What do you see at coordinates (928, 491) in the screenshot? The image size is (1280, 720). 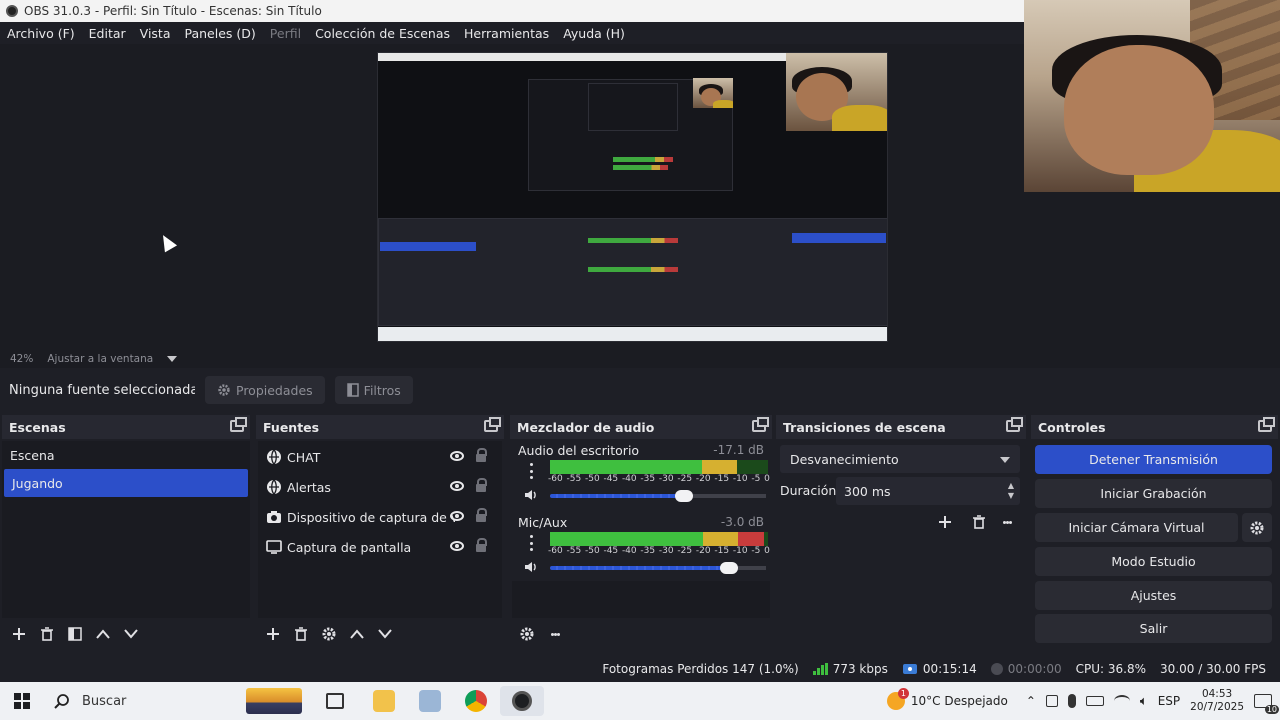 I see `duration-input: 300 ms ▲ ▼` at bounding box center [928, 491].